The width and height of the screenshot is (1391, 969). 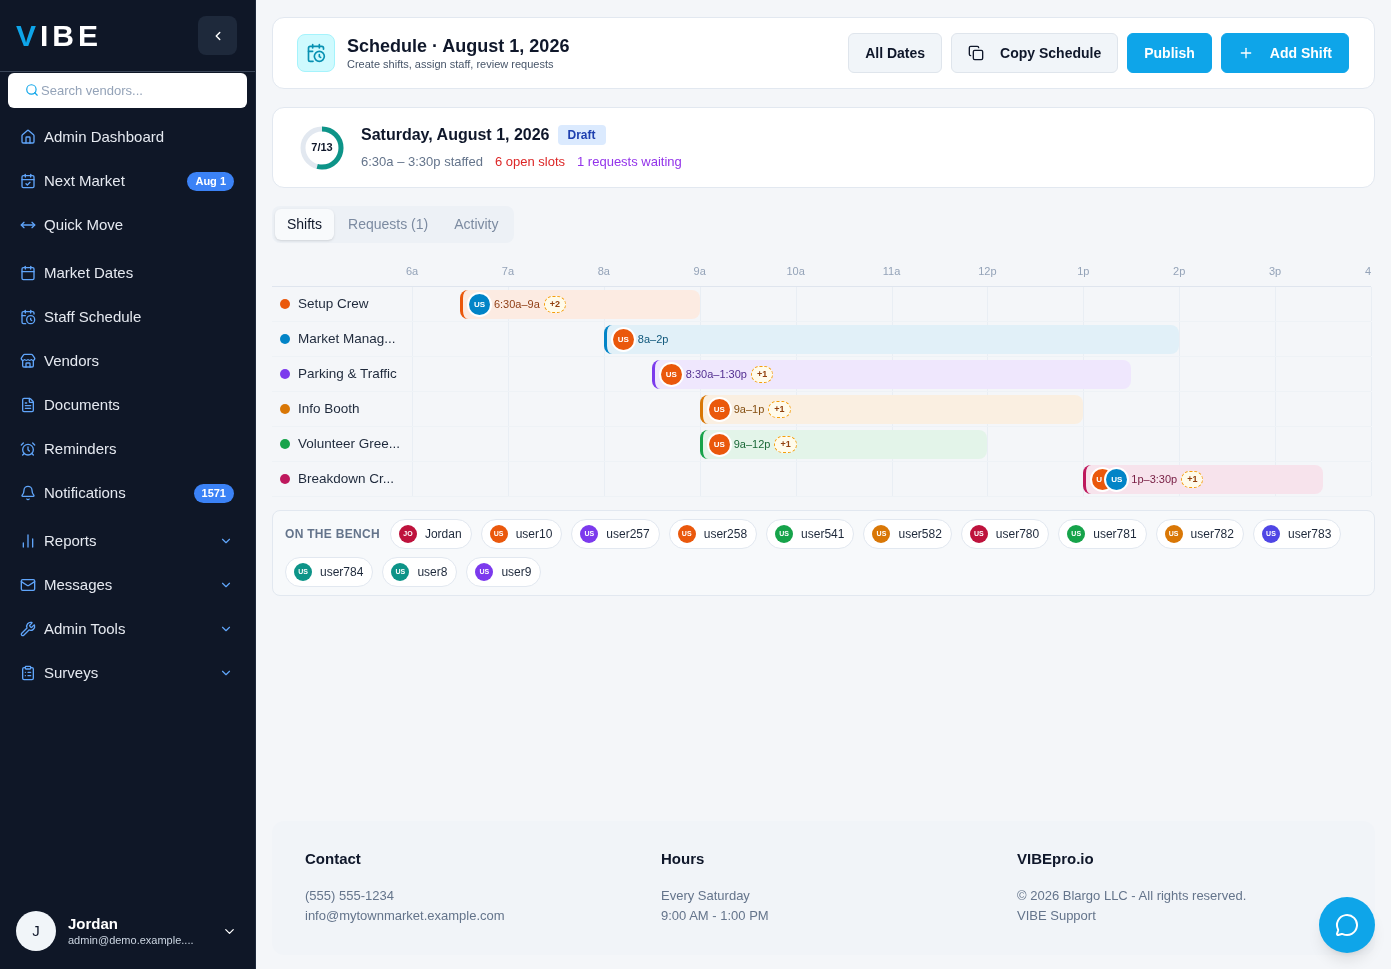 What do you see at coordinates (1055, 859) in the screenshot?
I see `footer-heading: VIBEpro.io` at bounding box center [1055, 859].